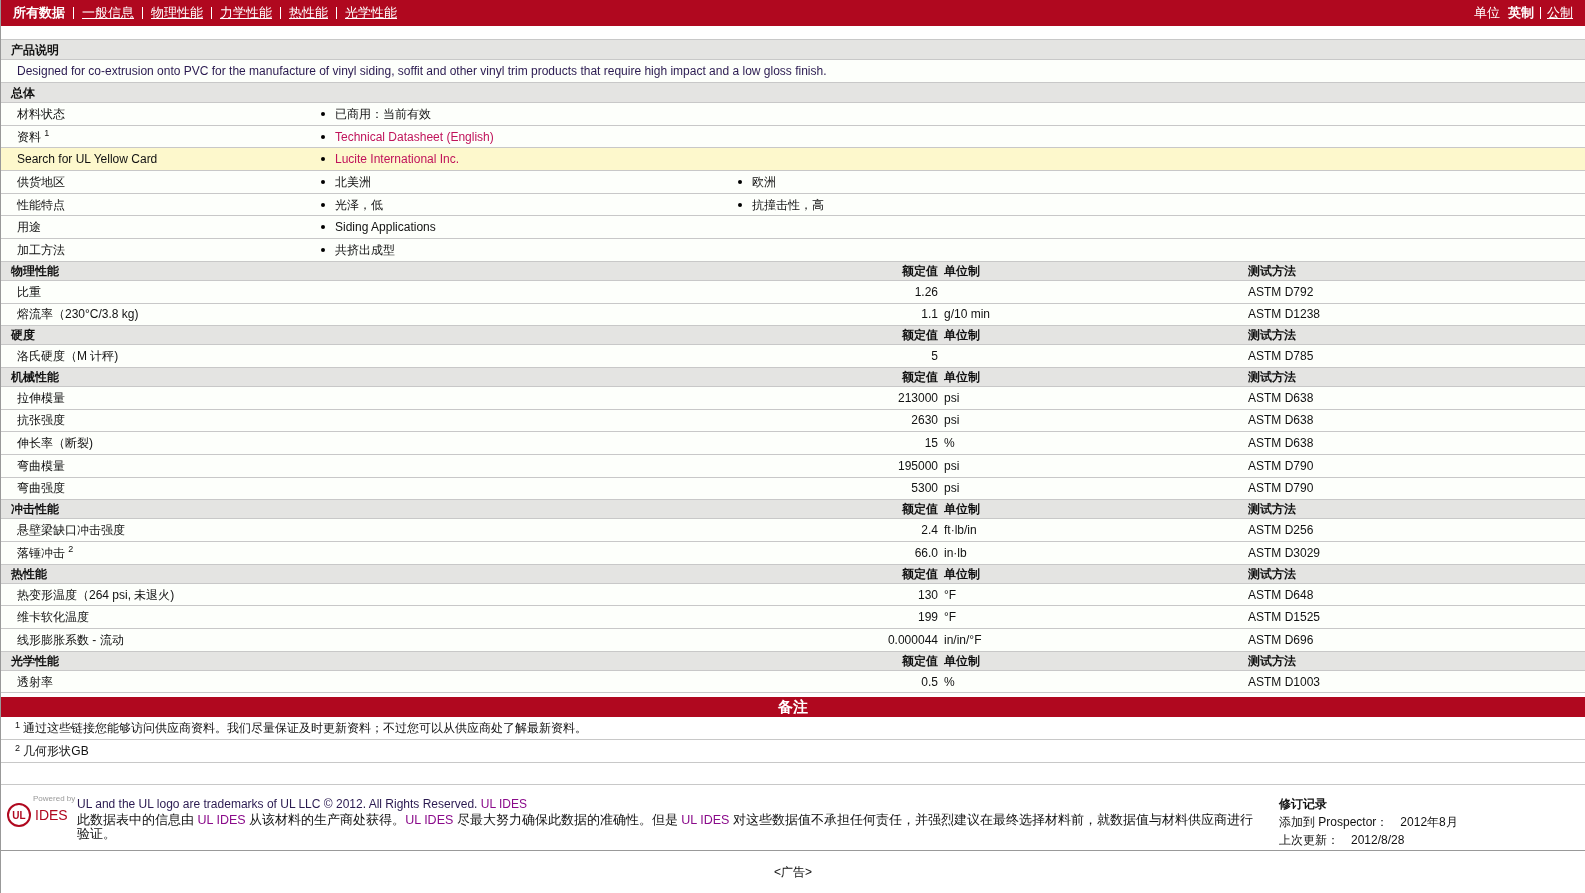 This screenshot has height=893, width=1585. I want to click on test-method: ASTM D648, so click(1281, 595).